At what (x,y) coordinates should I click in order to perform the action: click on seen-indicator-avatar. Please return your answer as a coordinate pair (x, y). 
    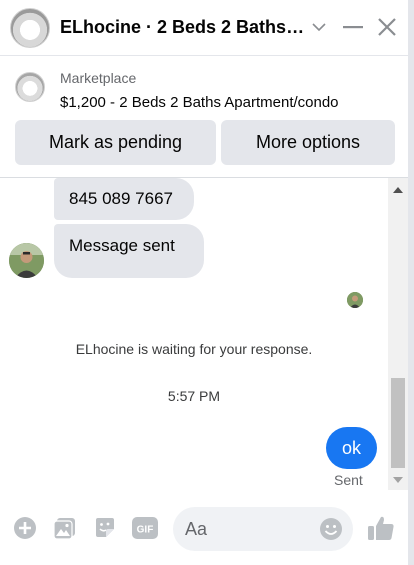
    Looking at the image, I should click on (355, 300).